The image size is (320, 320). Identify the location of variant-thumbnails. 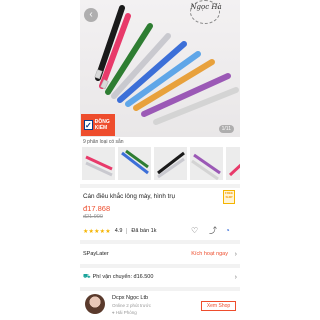
(160, 164).